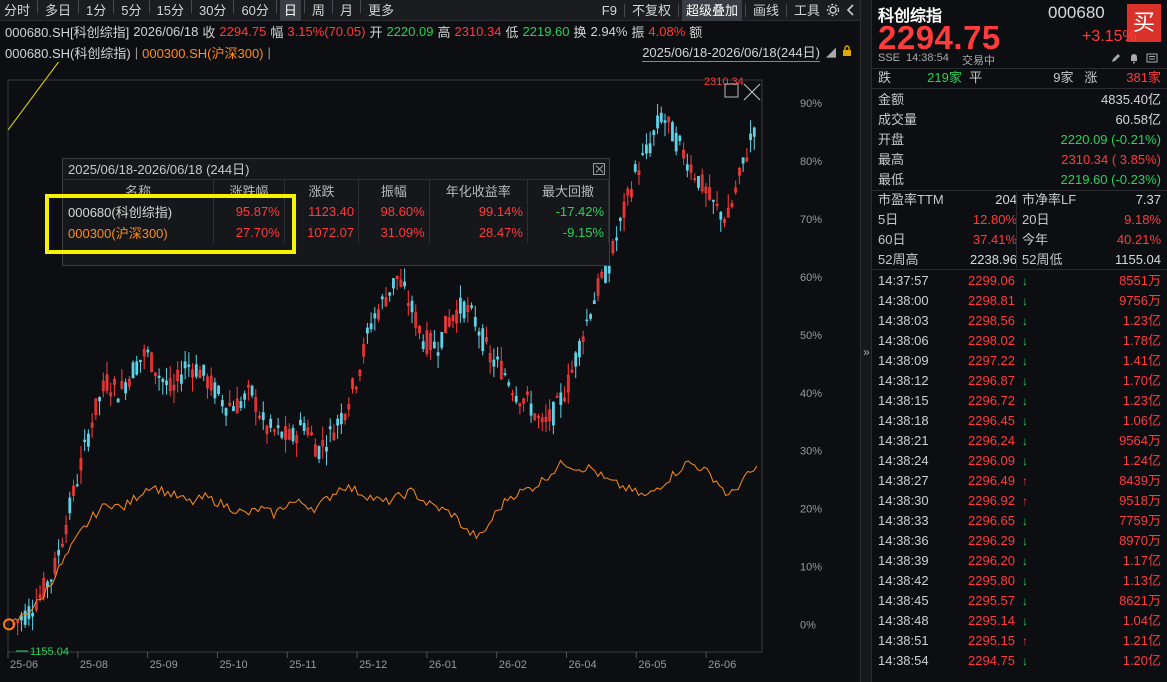  Describe the element at coordinates (731, 52) in the screenshot. I see `date-range-label: 2025/06/18-2026/06/18(244日)` at that location.